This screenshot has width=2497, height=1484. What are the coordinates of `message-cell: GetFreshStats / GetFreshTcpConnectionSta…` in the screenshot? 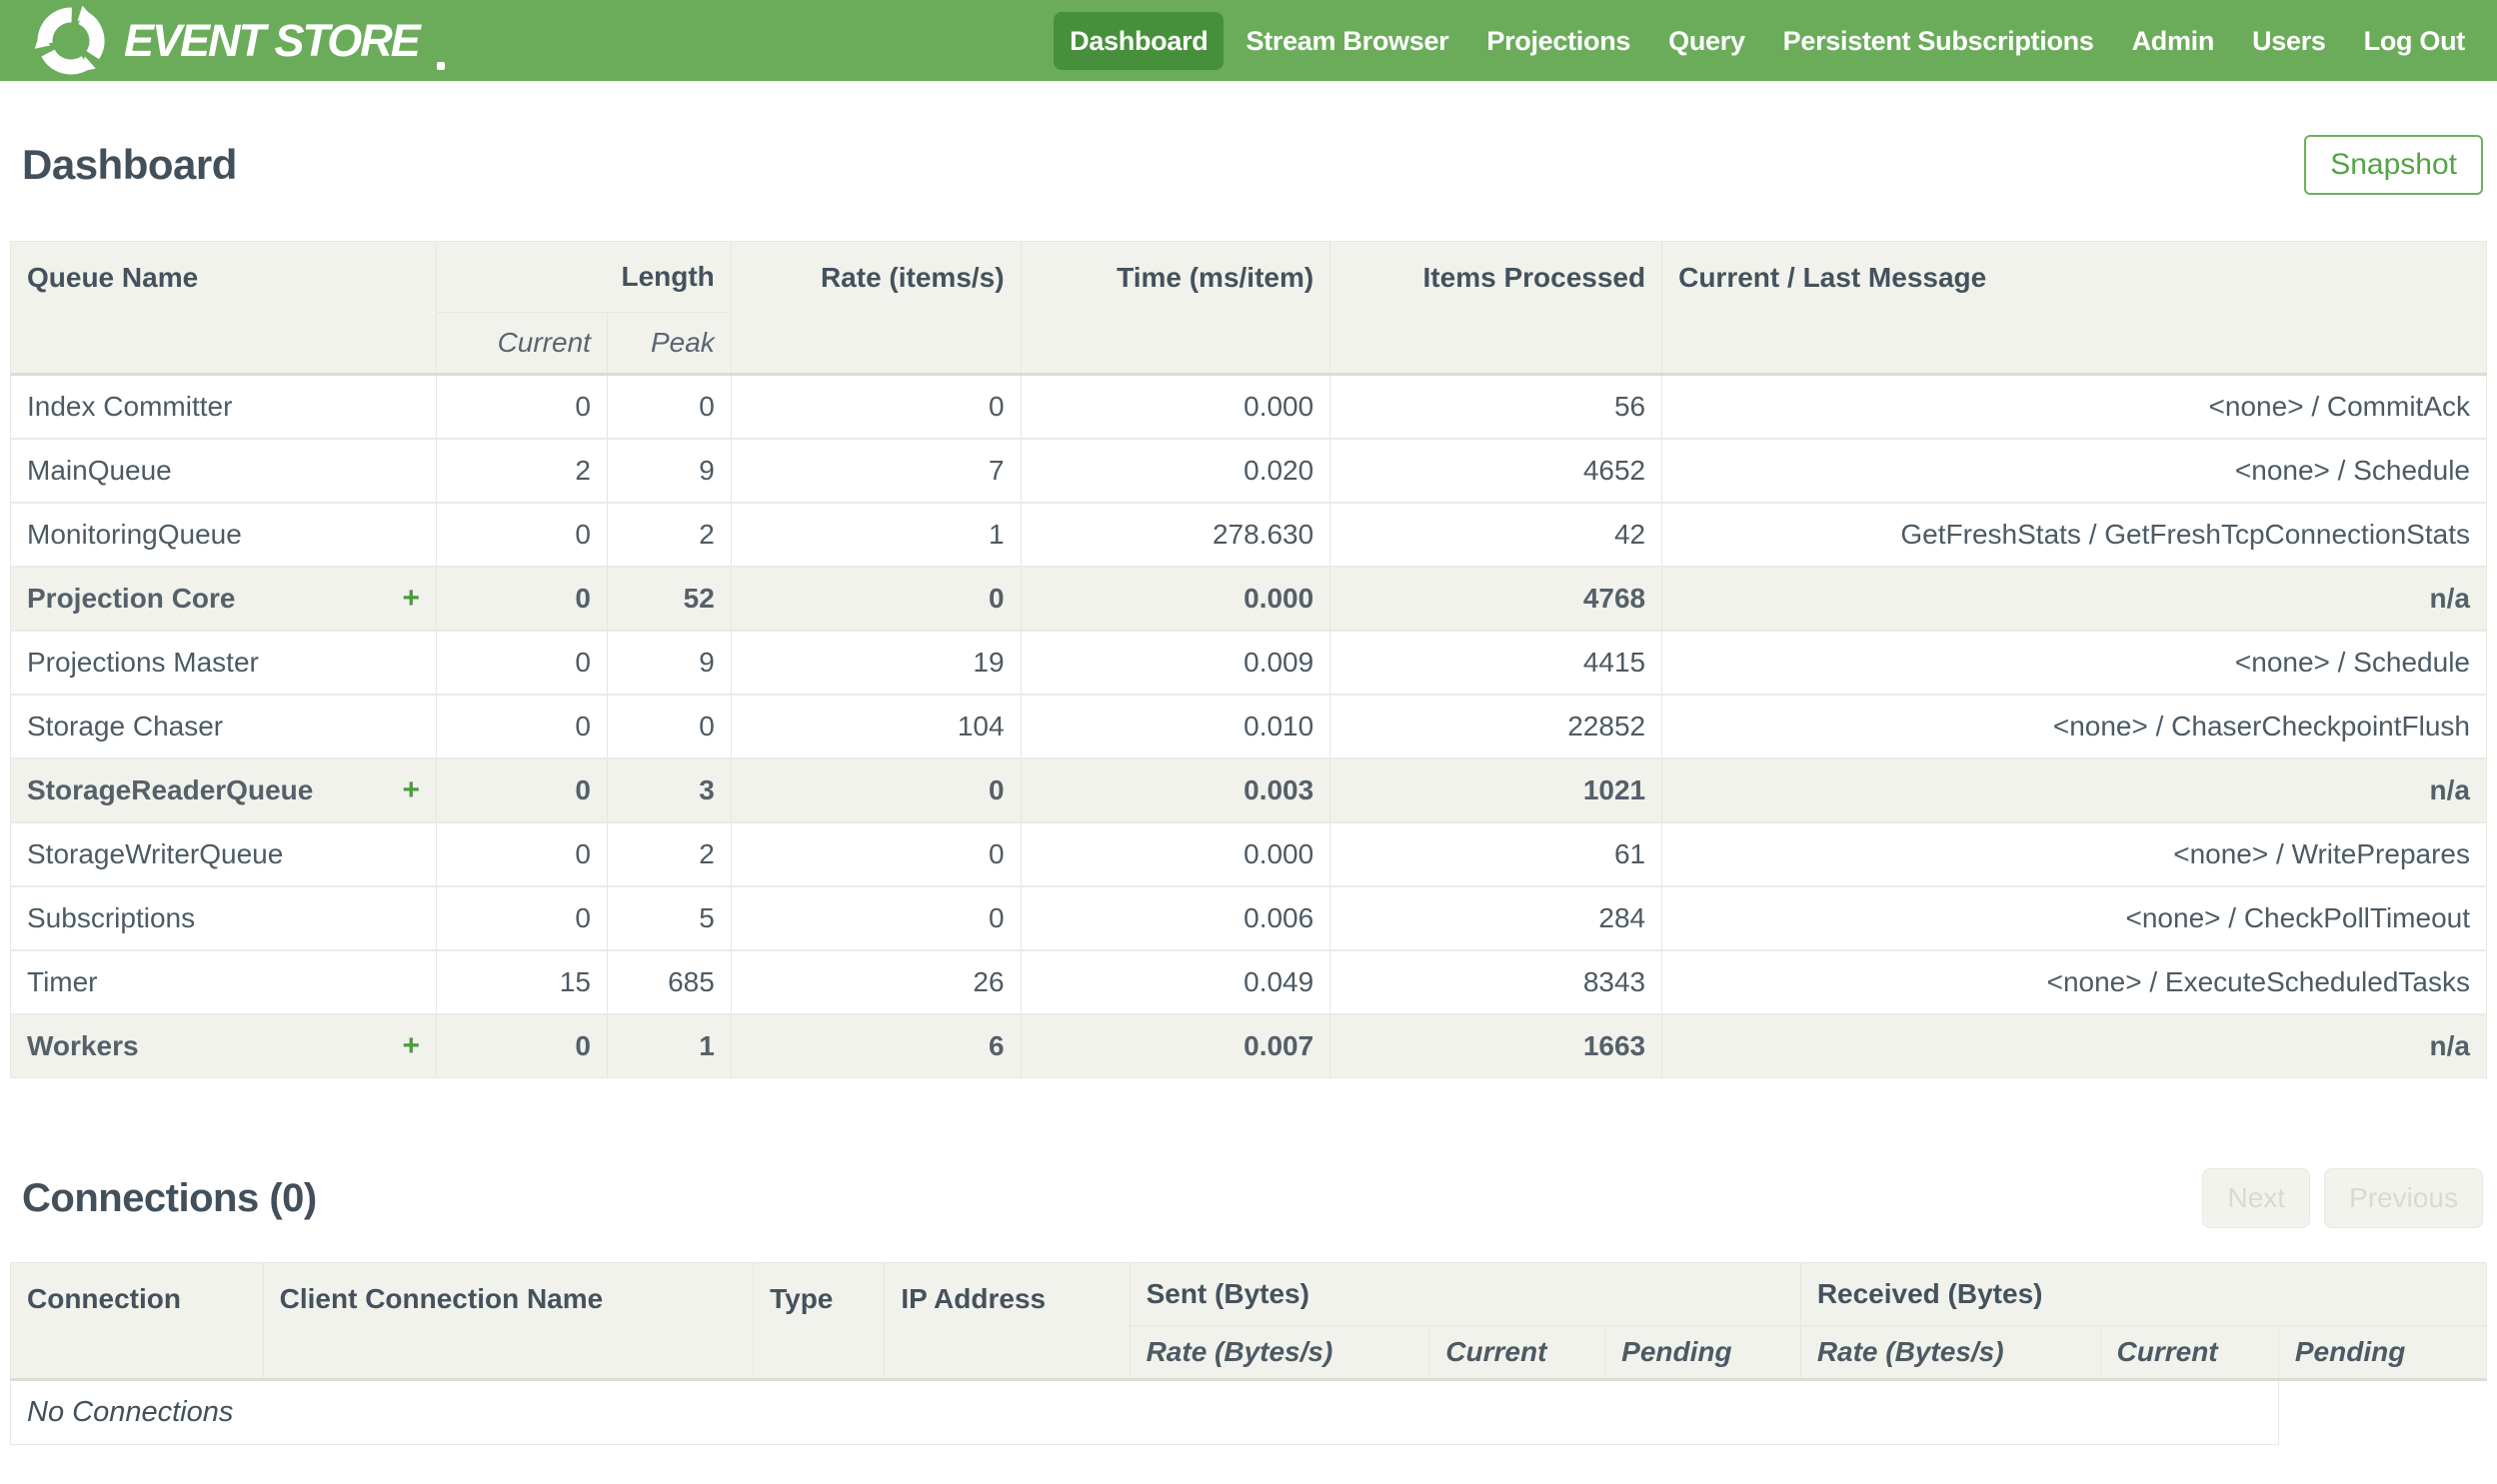 It's located at (2074, 534).